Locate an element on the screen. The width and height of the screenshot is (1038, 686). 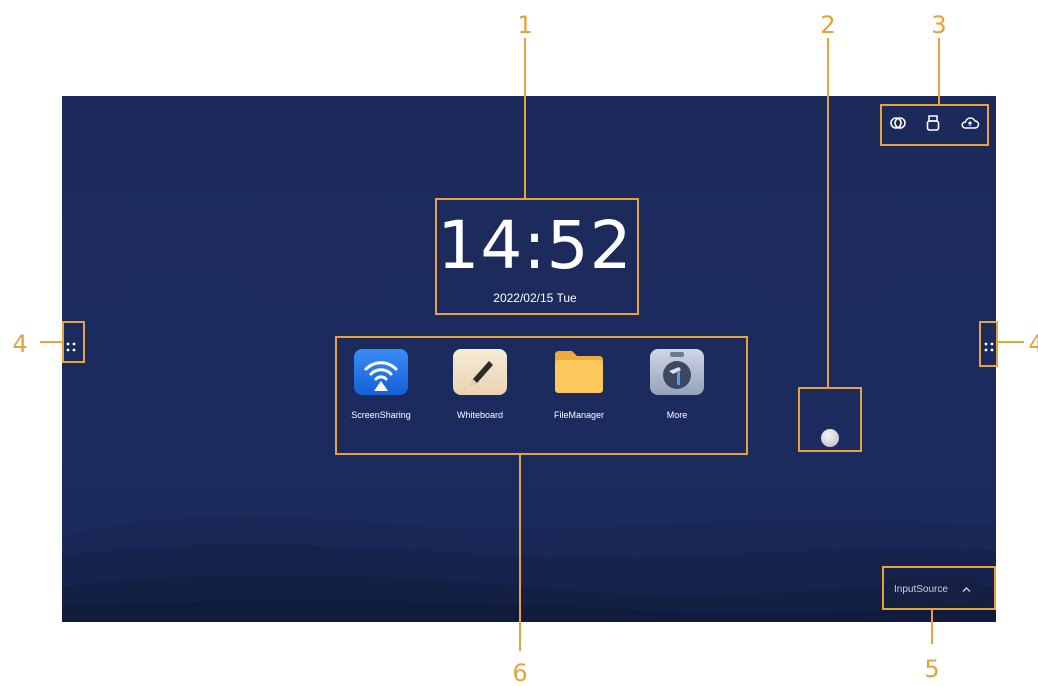
callout-line-4-left is located at coordinates (51, 342).